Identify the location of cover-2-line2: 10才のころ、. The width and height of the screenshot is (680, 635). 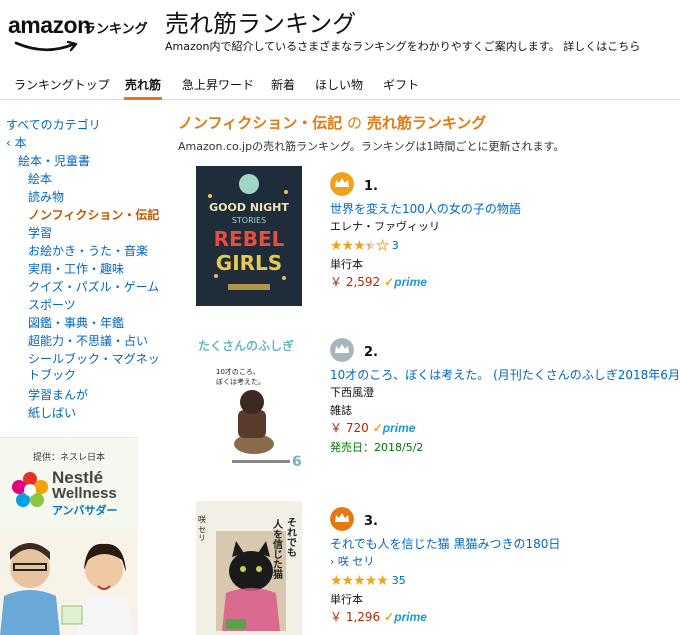
(238, 371).